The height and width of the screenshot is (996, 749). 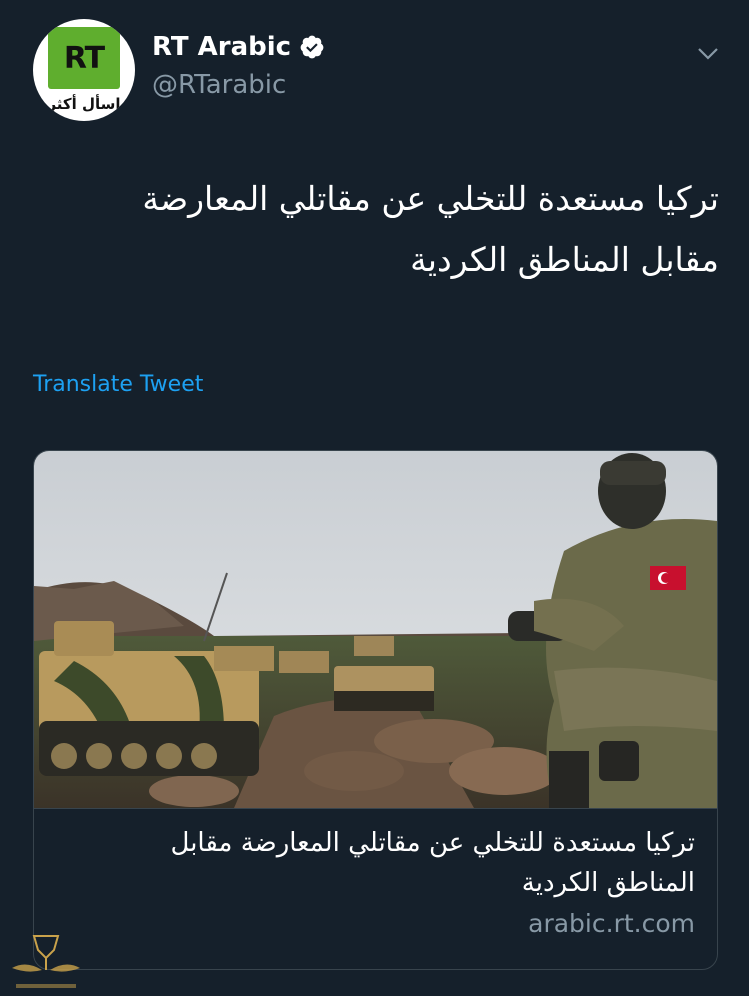 What do you see at coordinates (608, 883) in the screenshot?
I see `card-title-line: المناطق الكردية` at bounding box center [608, 883].